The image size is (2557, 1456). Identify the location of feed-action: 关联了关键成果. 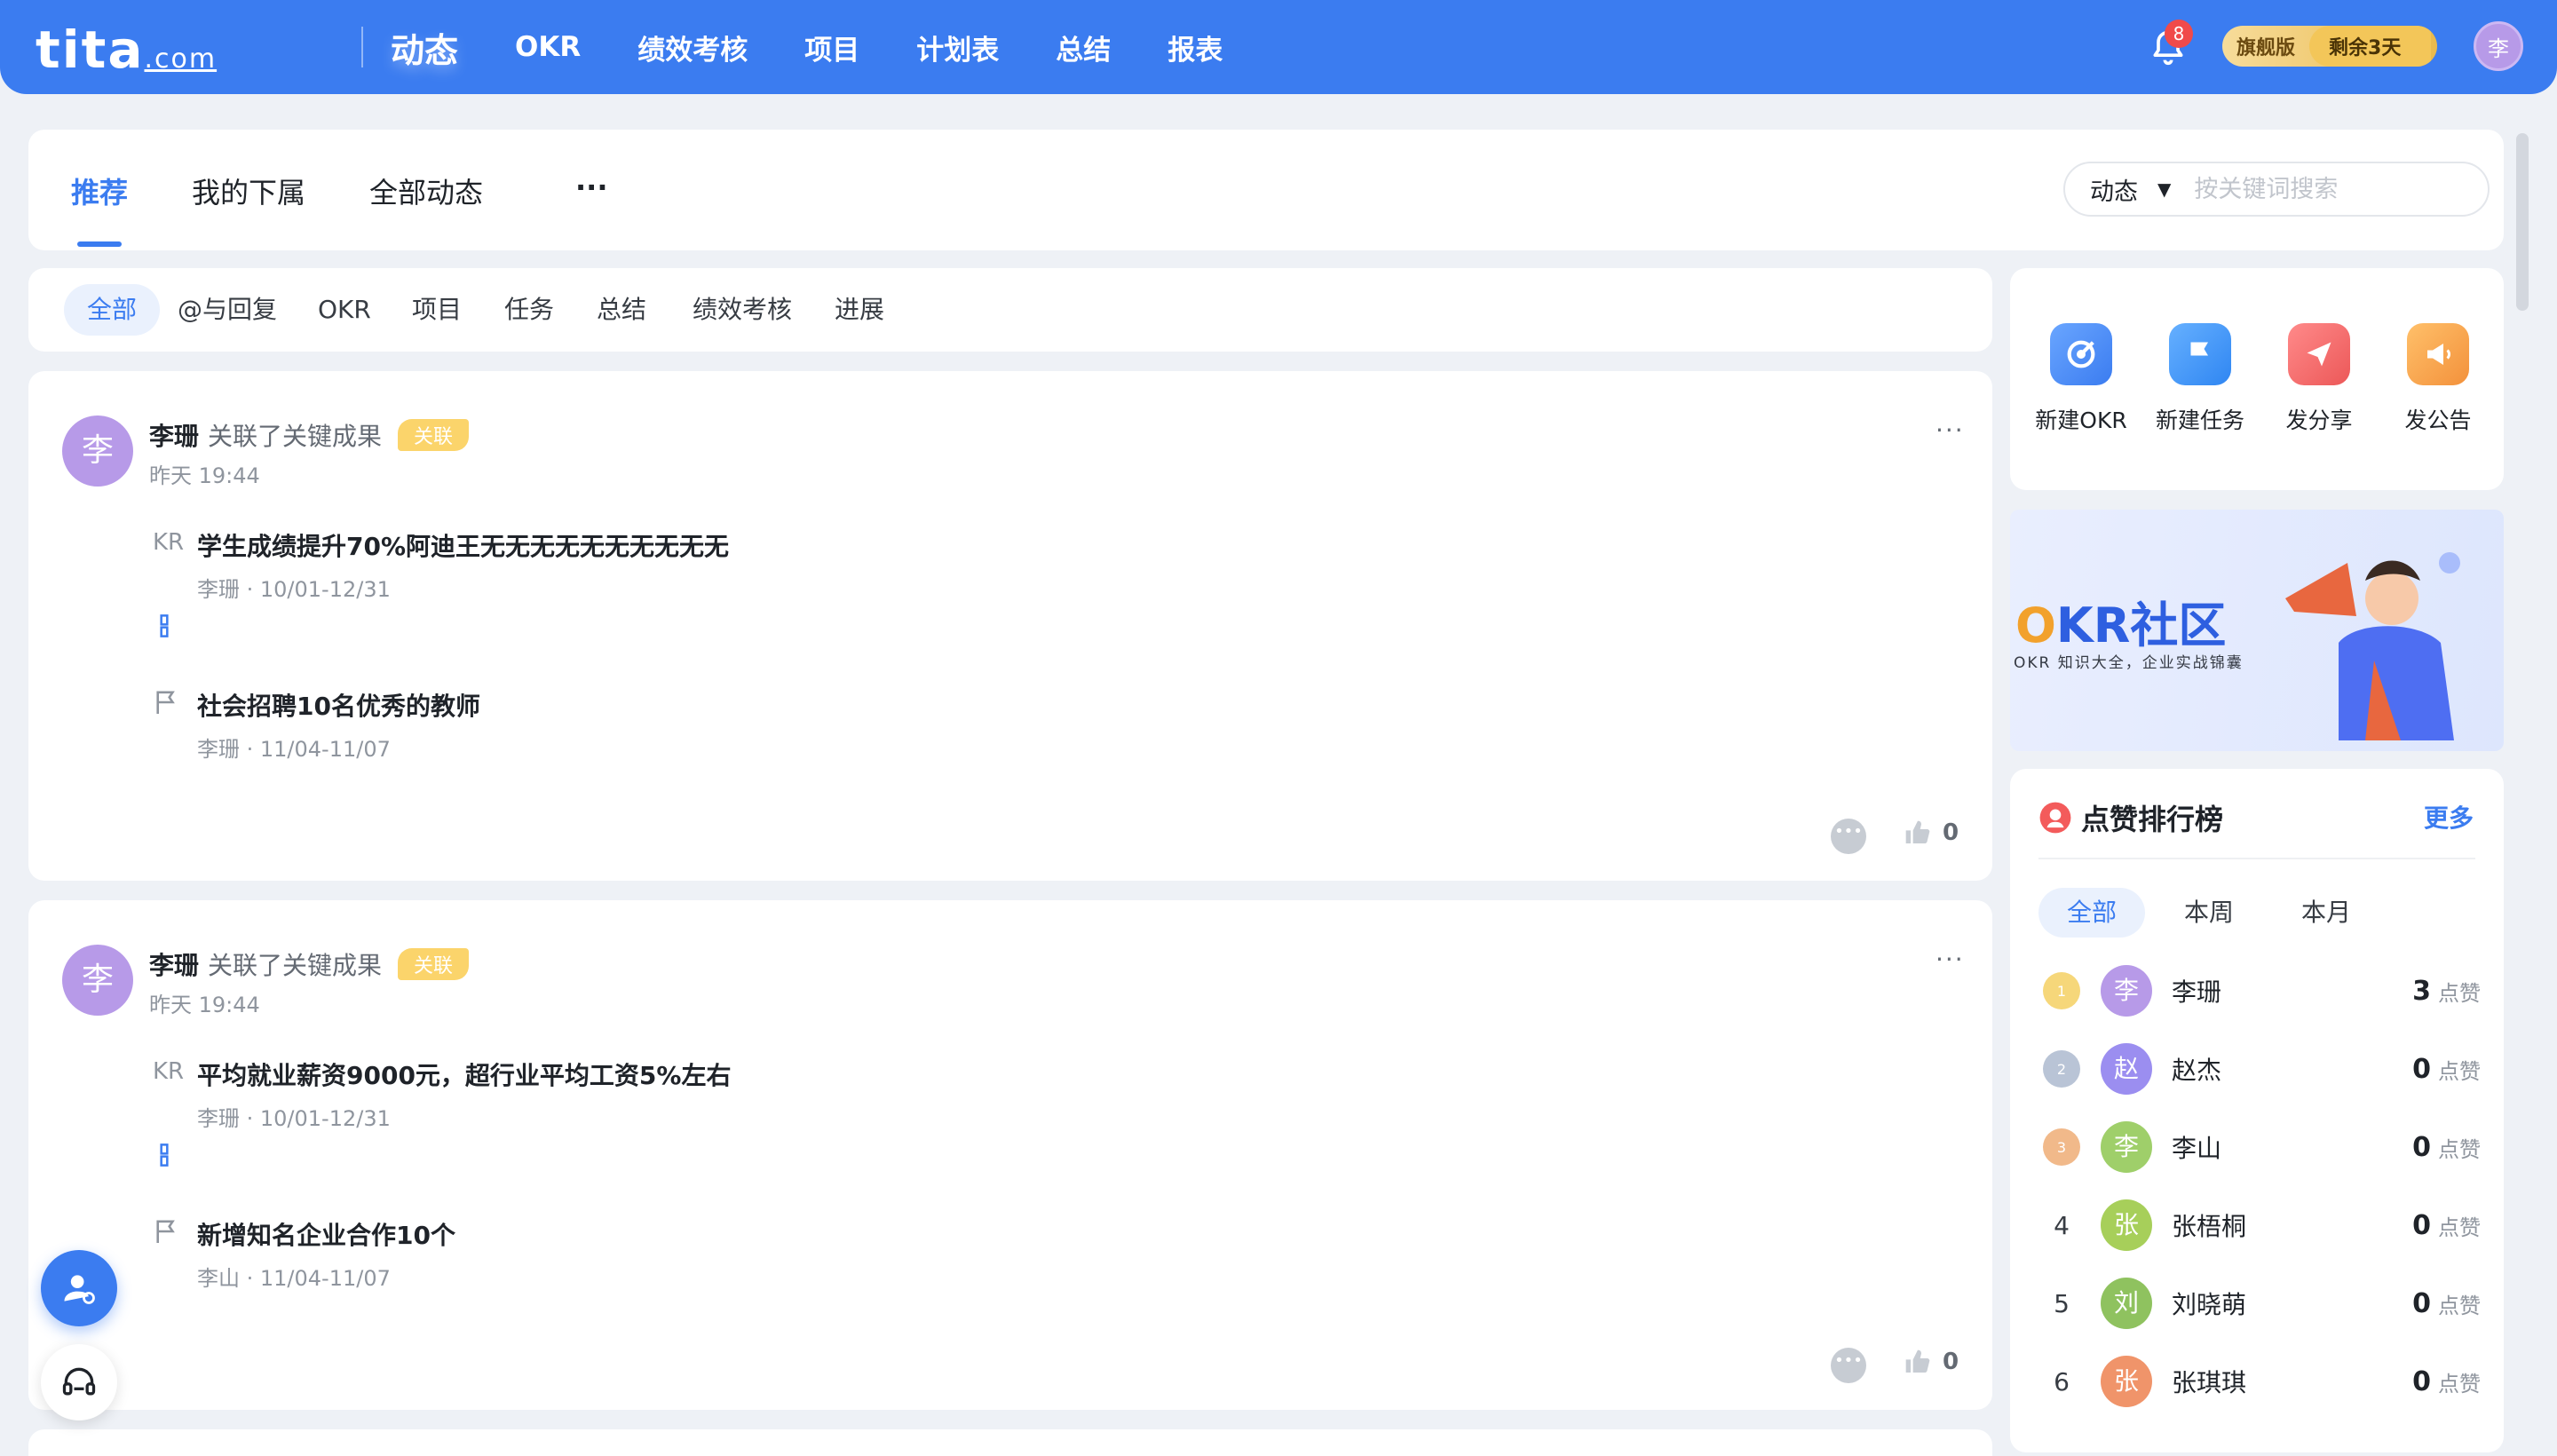
(295, 436).